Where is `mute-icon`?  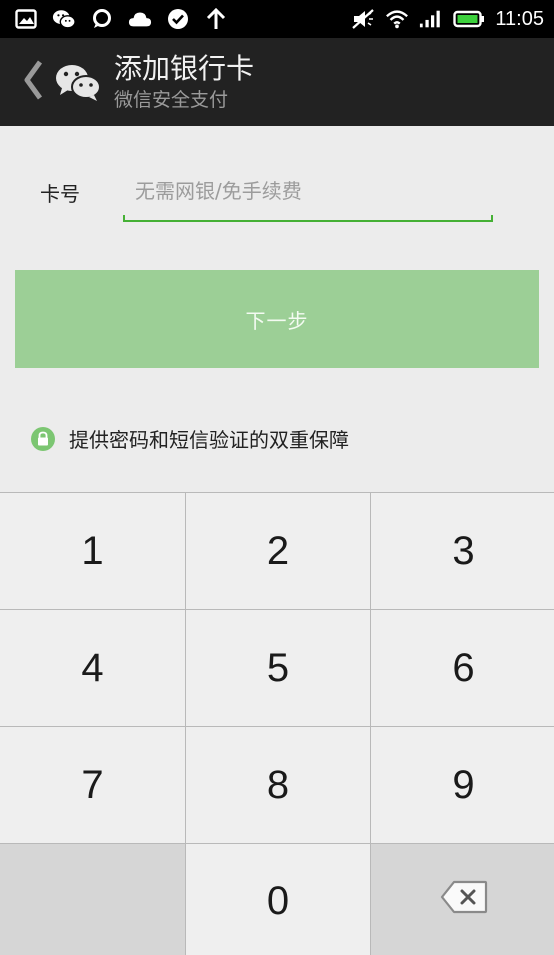 mute-icon is located at coordinates (363, 19).